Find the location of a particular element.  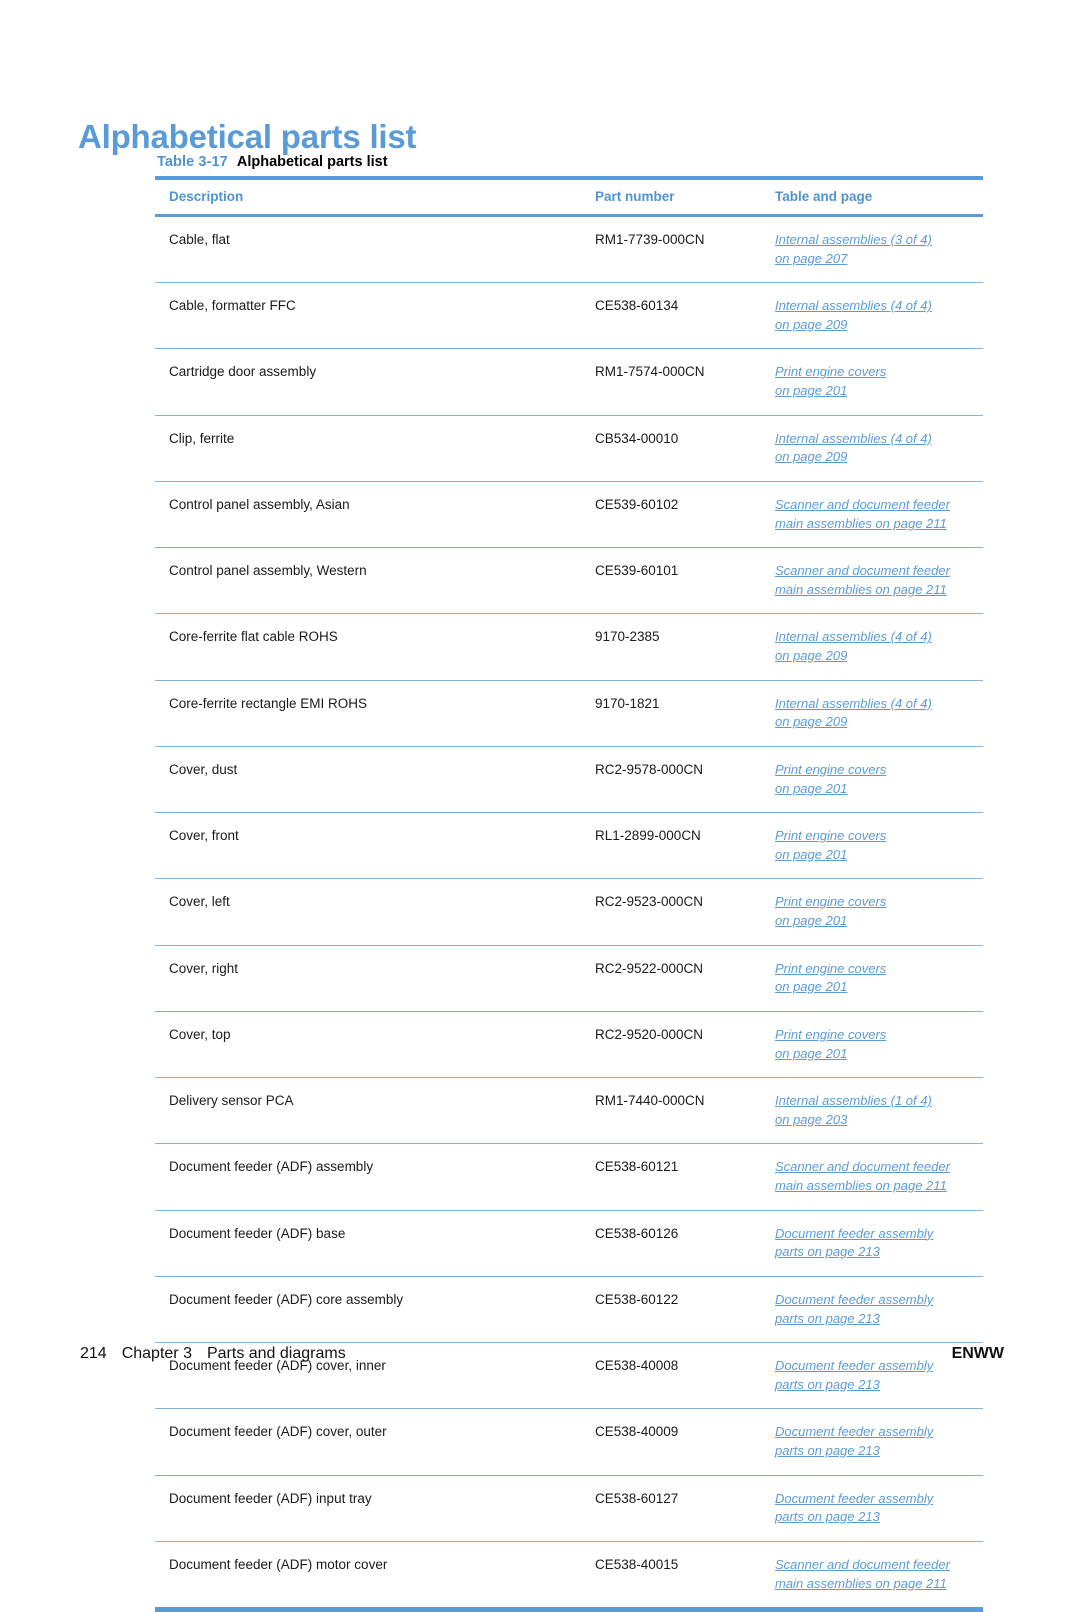

cell-part-number: 9170-2385 is located at coordinates (683, 647).